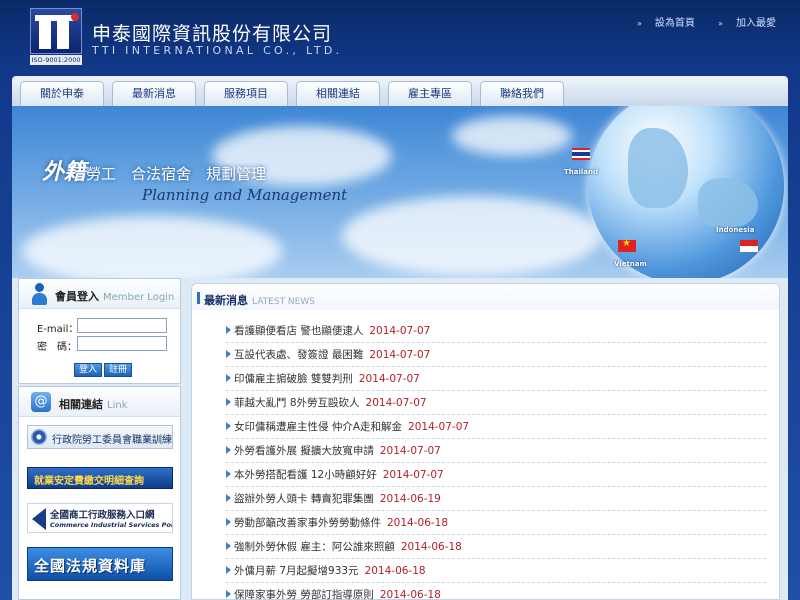 The height and width of the screenshot is (600, 800). I want to click on thailand-flag-icon, so click(581, 154).